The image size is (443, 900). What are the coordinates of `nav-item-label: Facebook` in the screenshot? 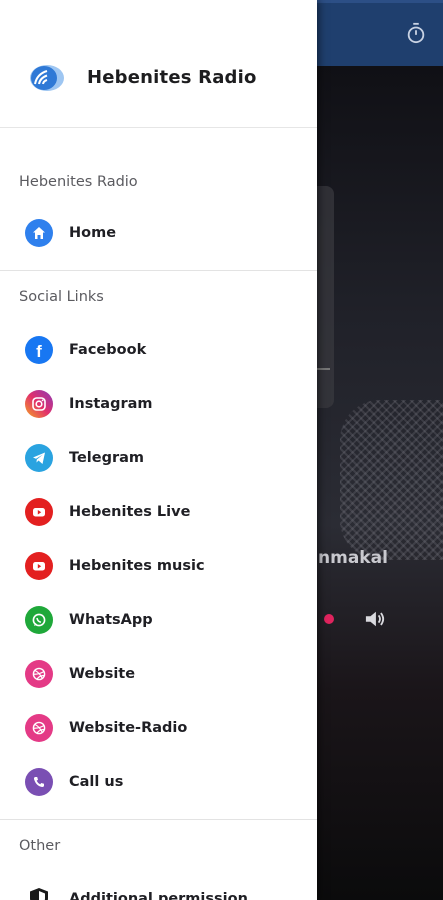 It's located at (108, 350).